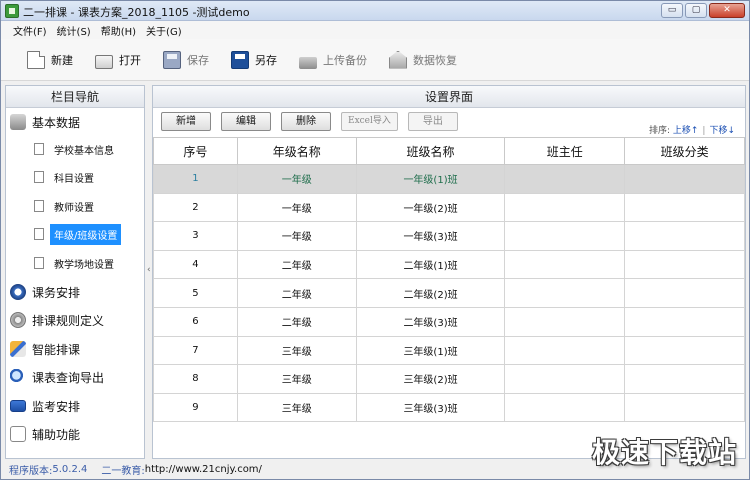 The width and height of the screenshot is (750, 480). Describe the element at coordinates (430, 379) in the screenshot. I see `table-cell: 三年级(2)班` at that location.